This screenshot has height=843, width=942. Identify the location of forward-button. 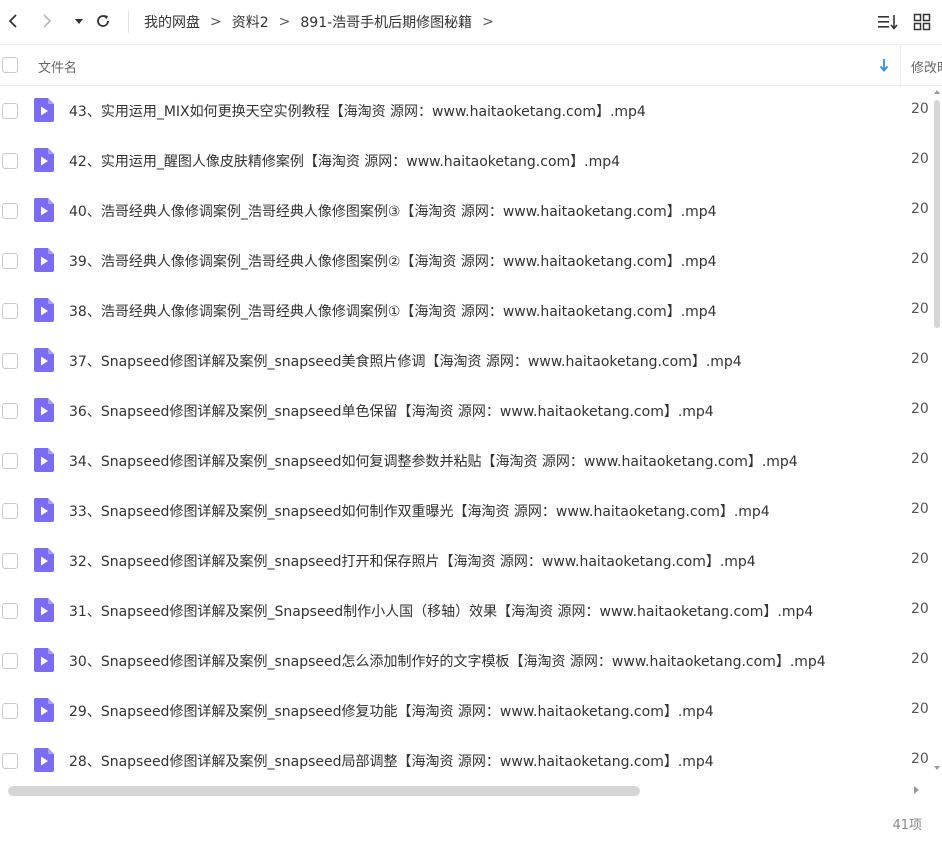
(47, 21).